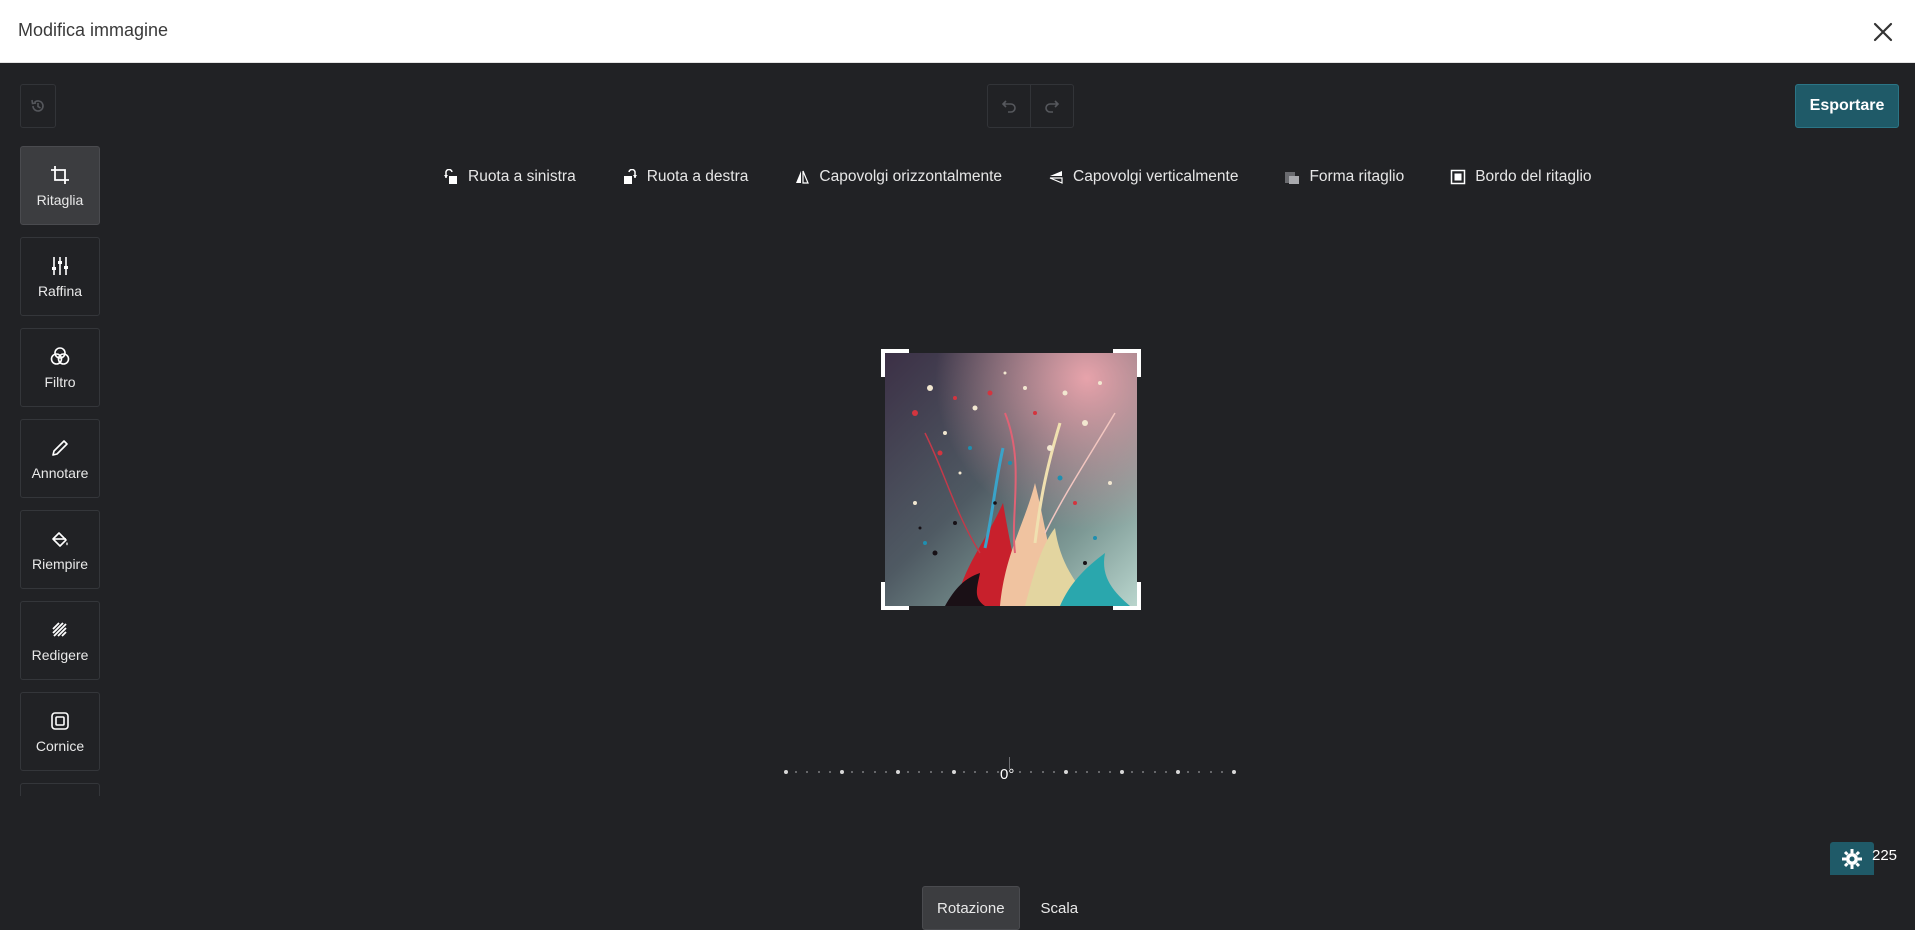 The image size is (1915, 930). Describe the element at coordinates (1885, 855) in the screenshot. I see `corner-counter: 225` at that location.